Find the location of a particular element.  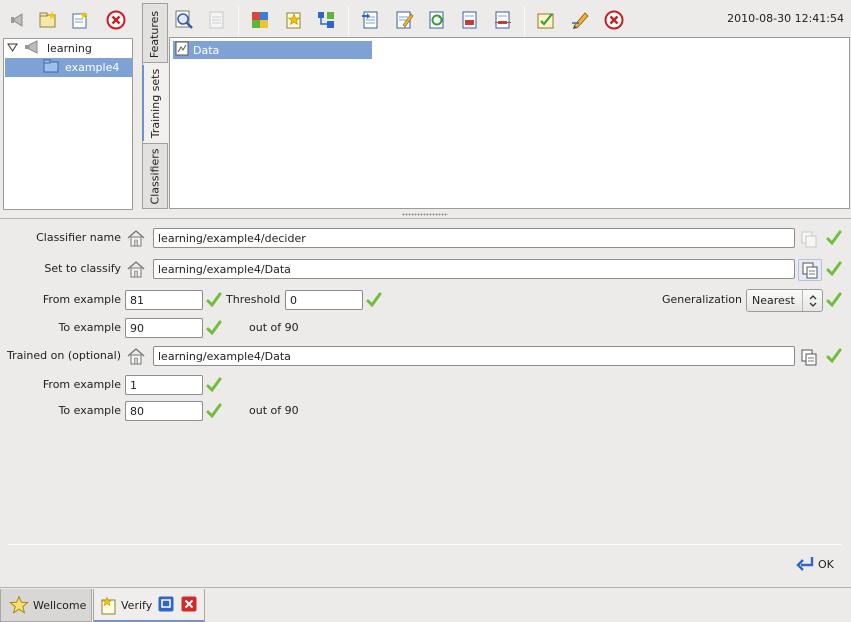

tree-item-learning: learning is located at coordinates (68, 48).